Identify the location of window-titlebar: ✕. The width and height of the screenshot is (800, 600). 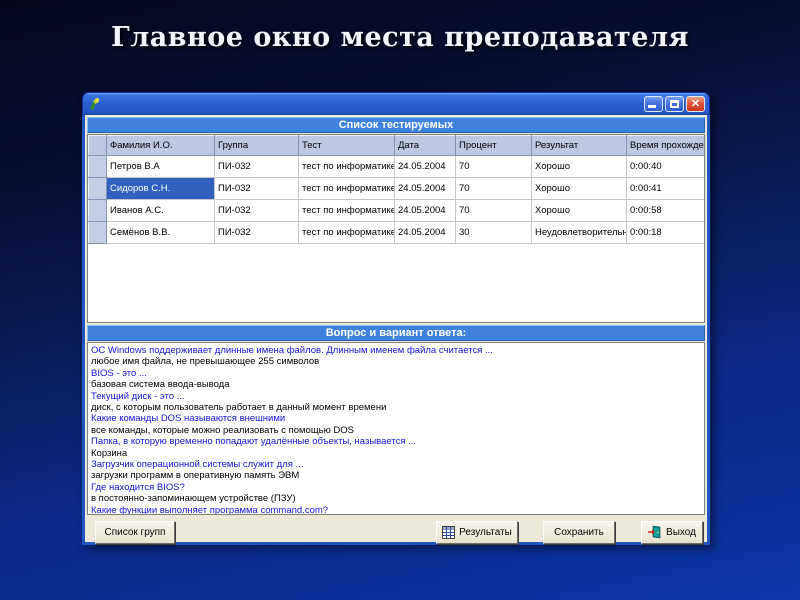
(396, 103).